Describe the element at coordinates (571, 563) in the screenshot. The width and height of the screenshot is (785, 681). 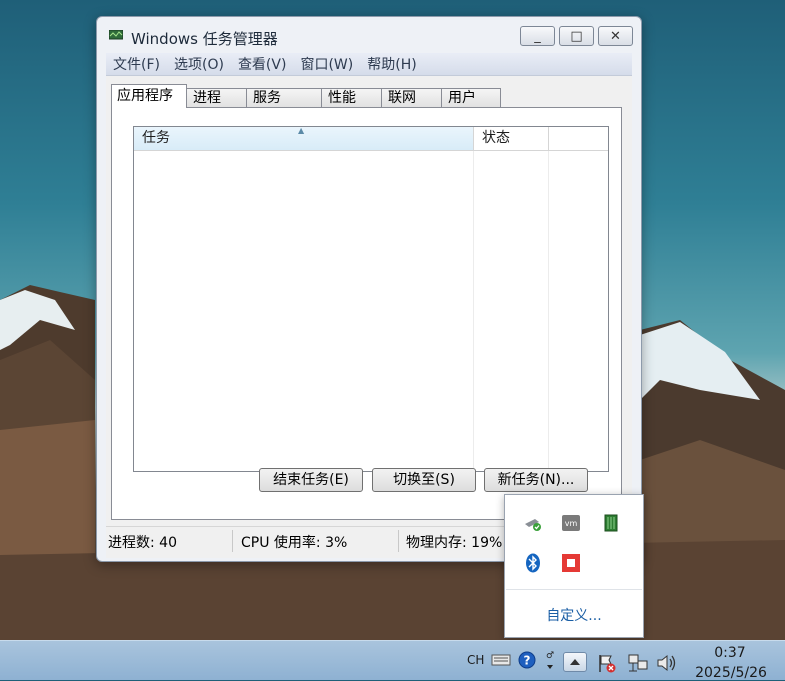
I see `red-stop-icon` at that location.